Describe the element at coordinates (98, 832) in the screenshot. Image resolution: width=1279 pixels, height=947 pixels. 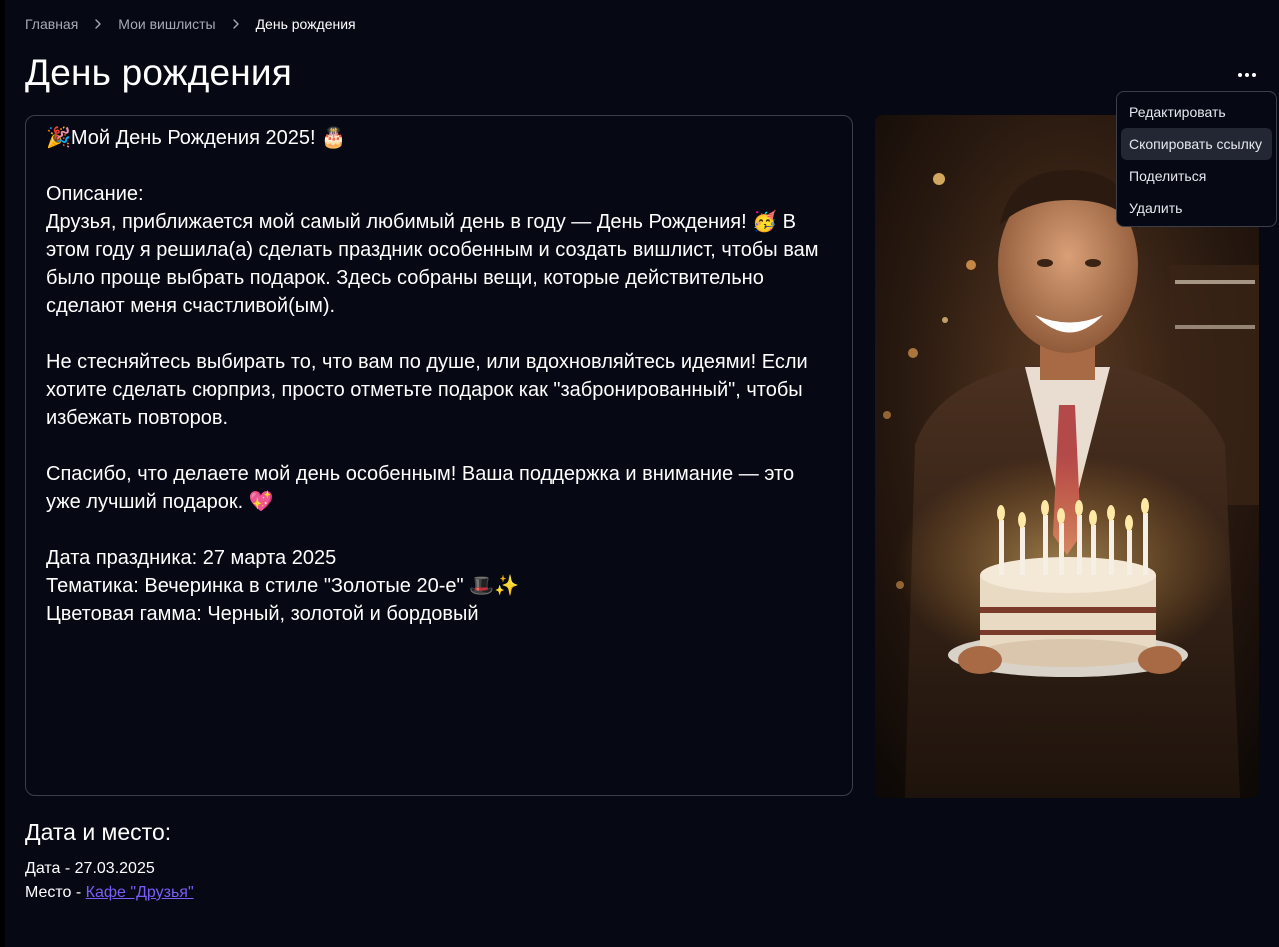
I see `date-place-title: Дата и место:` at that location.